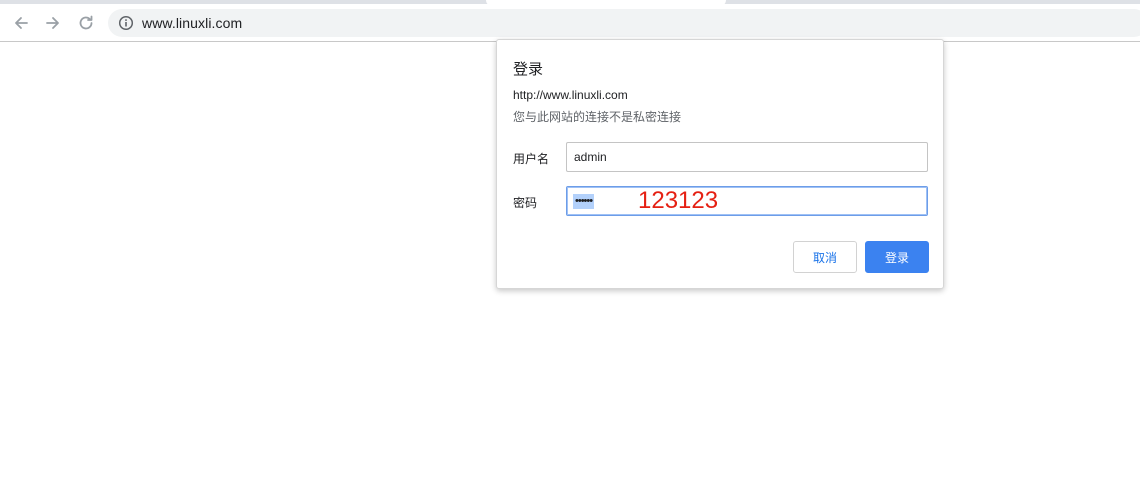 Image resolution: width=1140 pixels, height=495 pixels. I want to click on username-value: admin, so click(590, 157).